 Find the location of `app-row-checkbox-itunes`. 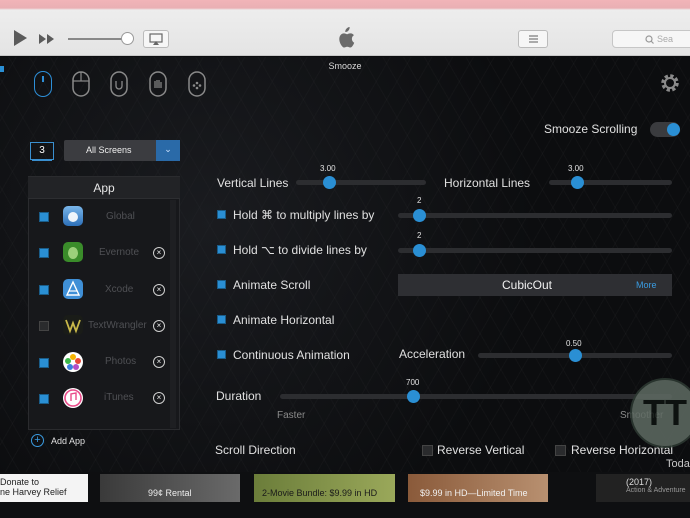

app-row-checkbox-itunes is located at coordinates (44, 399).